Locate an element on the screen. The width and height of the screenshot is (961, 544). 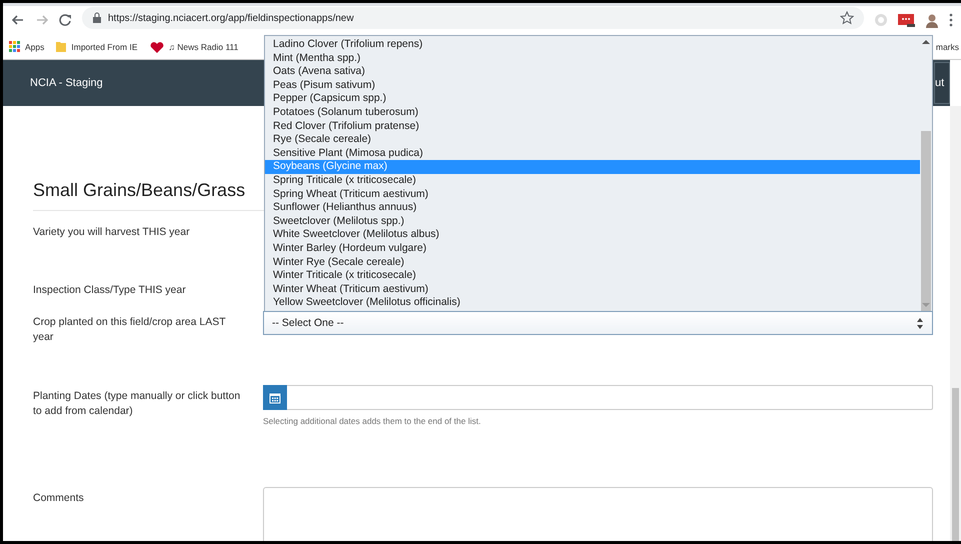
page-scrollbar is located at coordinates (955, 323).